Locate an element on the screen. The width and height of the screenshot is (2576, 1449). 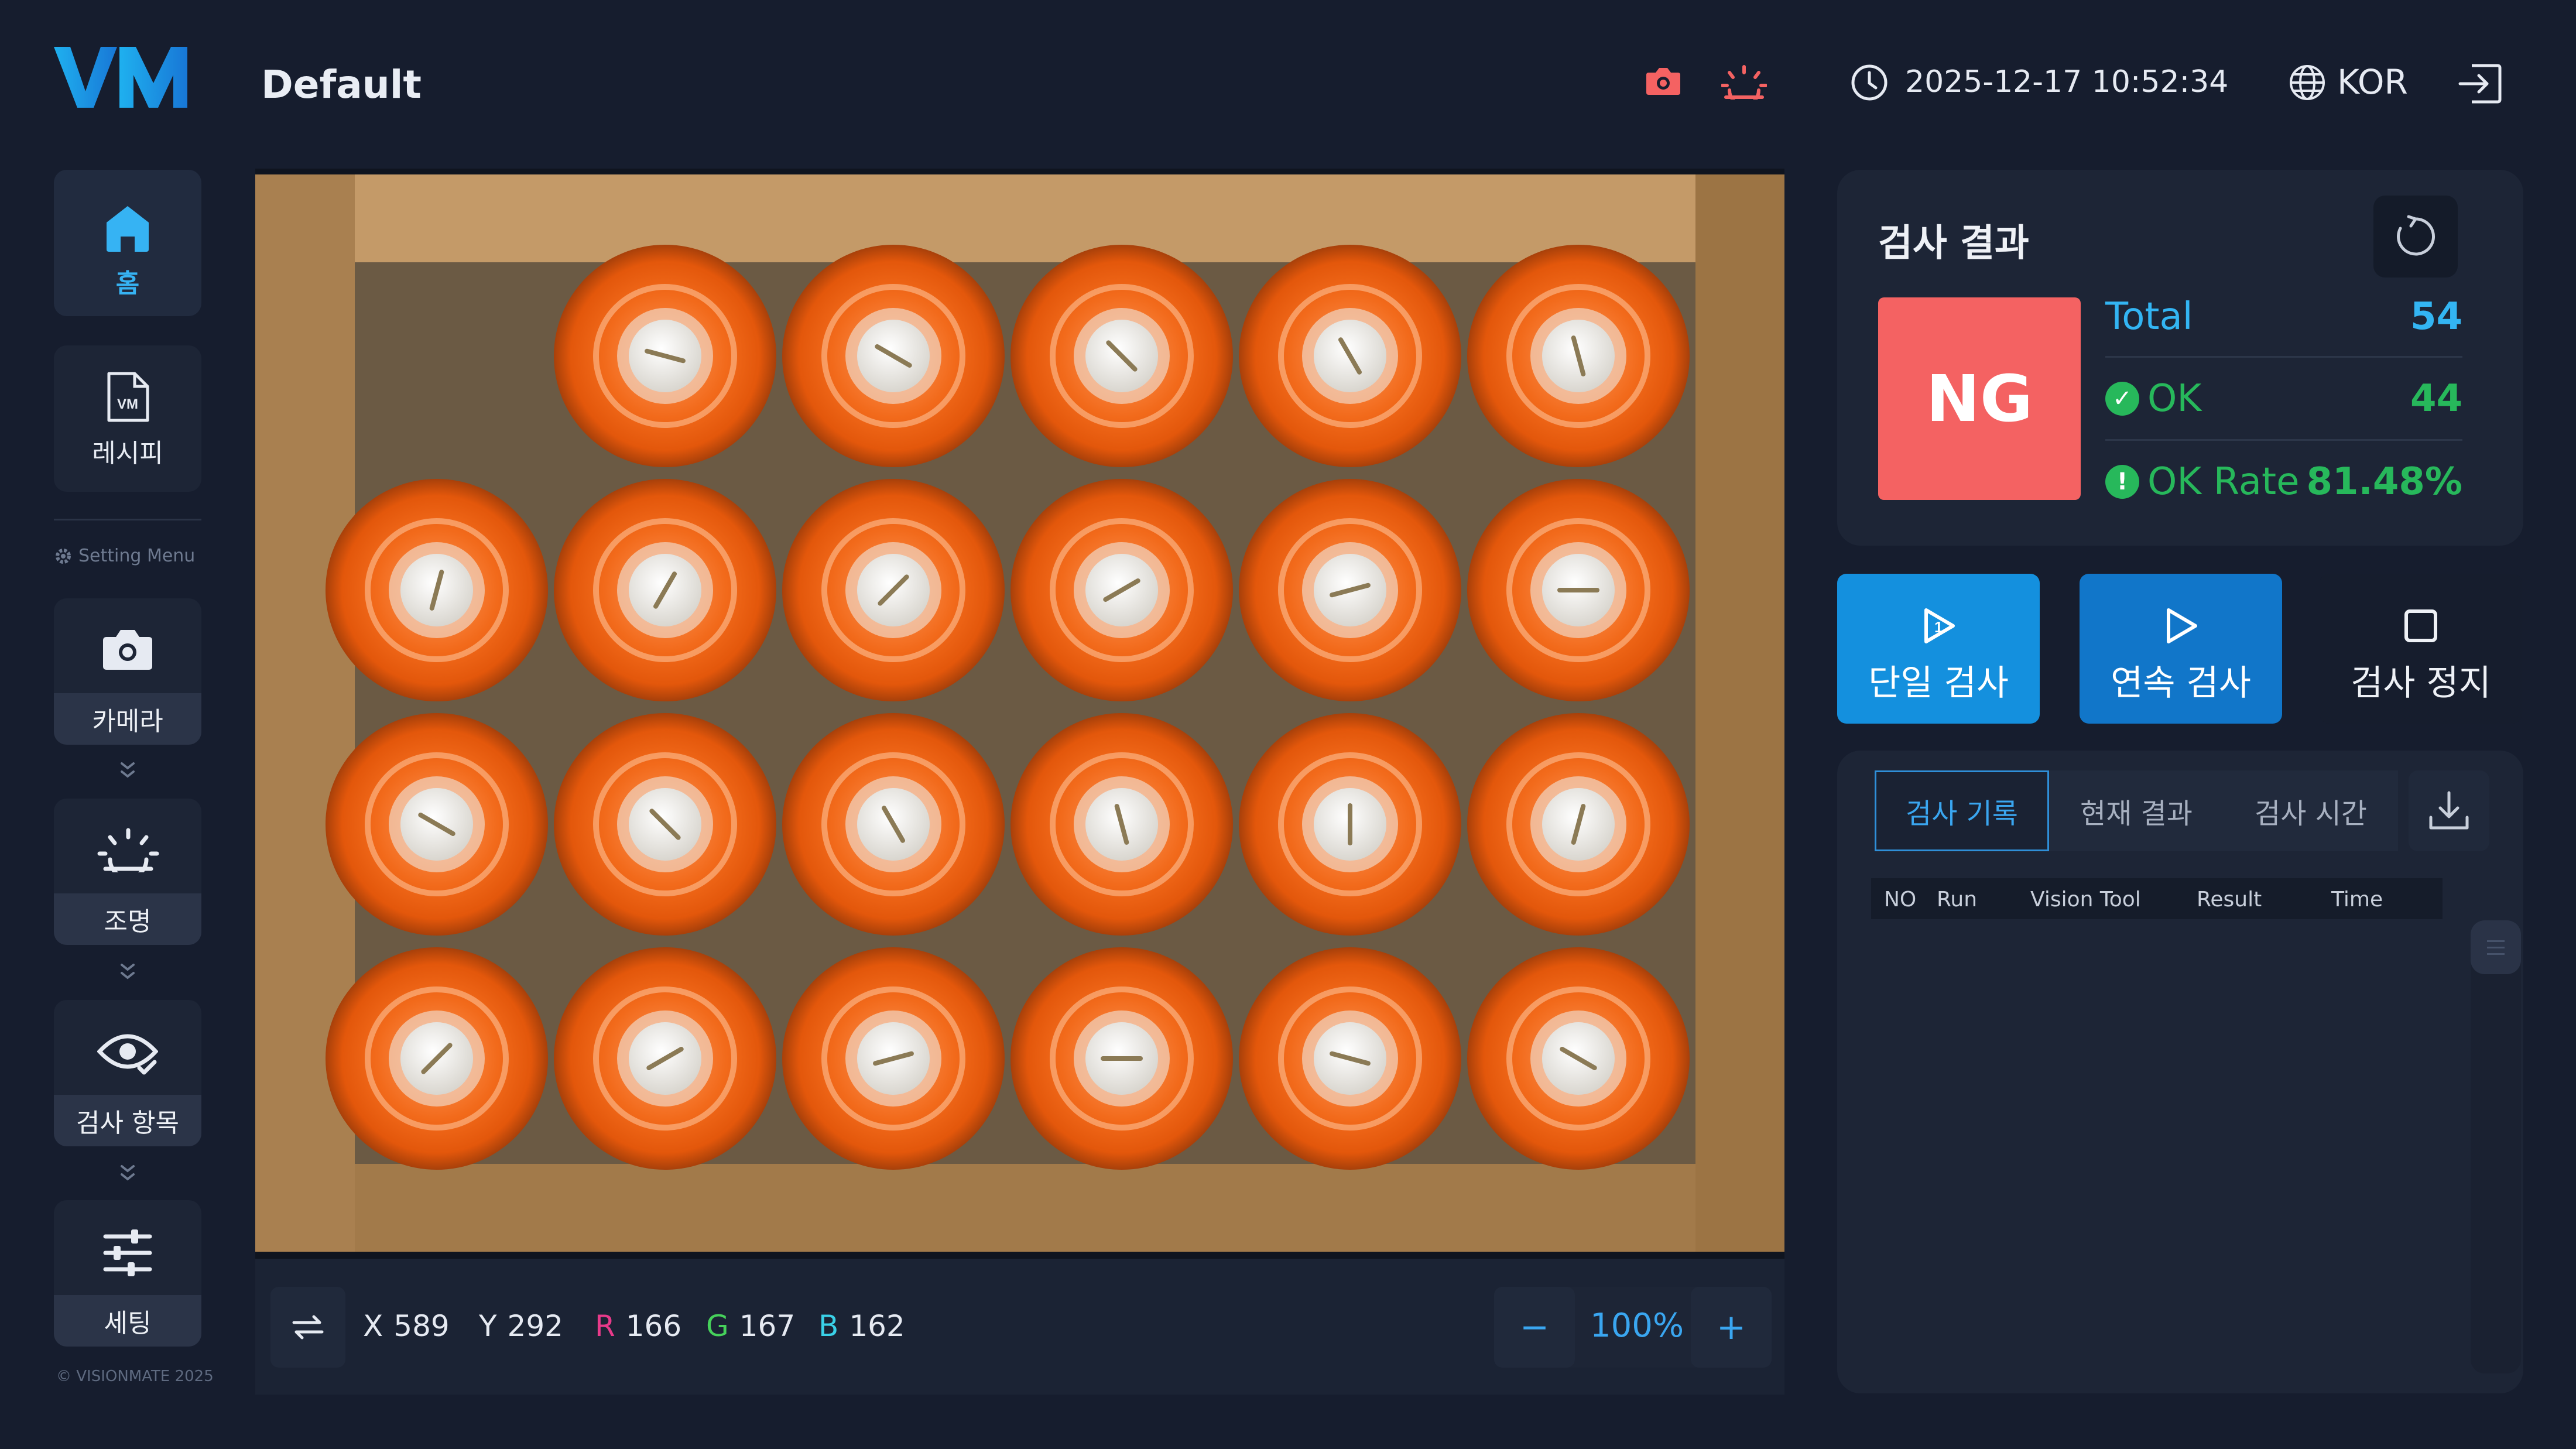
sidebar-item-label: 검사 항목 is located at coordinates (127, 1120).